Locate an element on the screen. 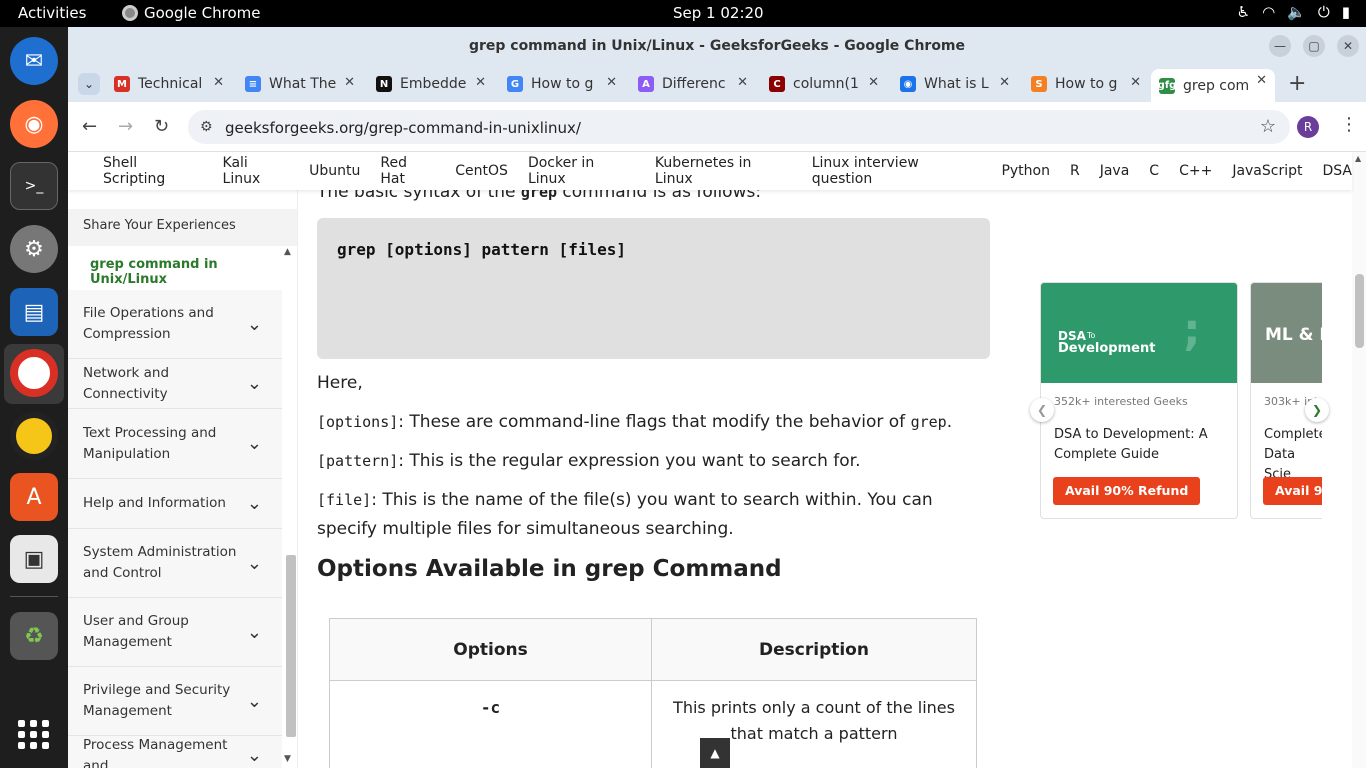 The width and height of the screenshot is (1366, 768). terminal-icon: >_ is located at coordinates (34, 186).